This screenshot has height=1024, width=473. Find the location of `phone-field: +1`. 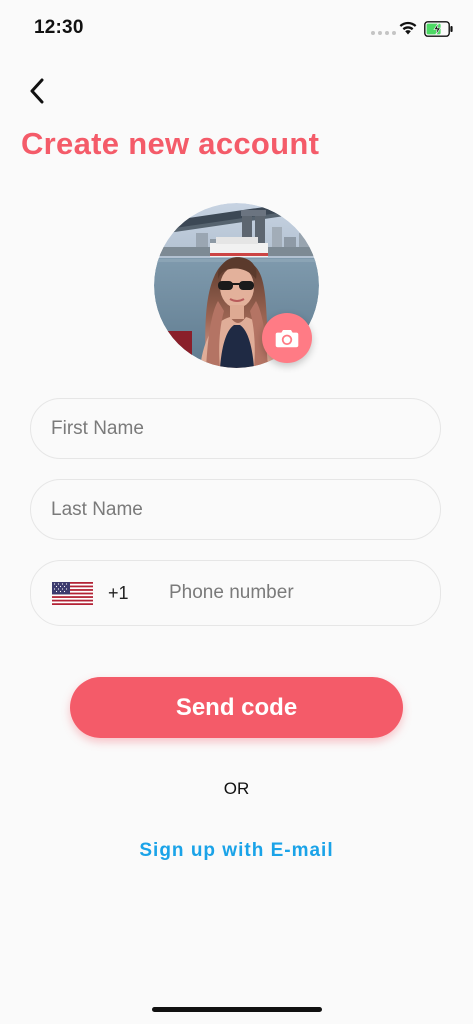

phone-field: +1 is located at coordinates (235, 593).